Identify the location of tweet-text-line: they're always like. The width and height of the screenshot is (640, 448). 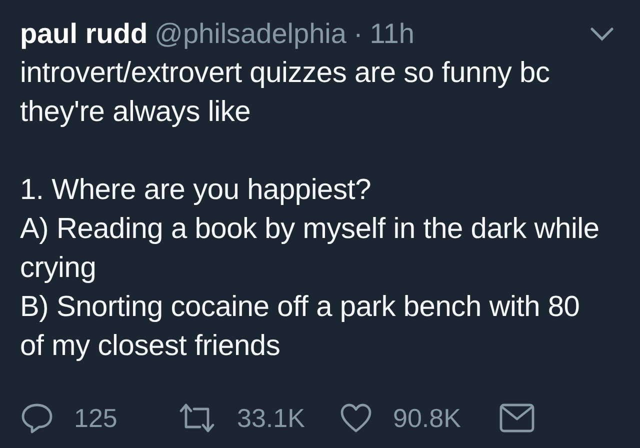
(136, 112).